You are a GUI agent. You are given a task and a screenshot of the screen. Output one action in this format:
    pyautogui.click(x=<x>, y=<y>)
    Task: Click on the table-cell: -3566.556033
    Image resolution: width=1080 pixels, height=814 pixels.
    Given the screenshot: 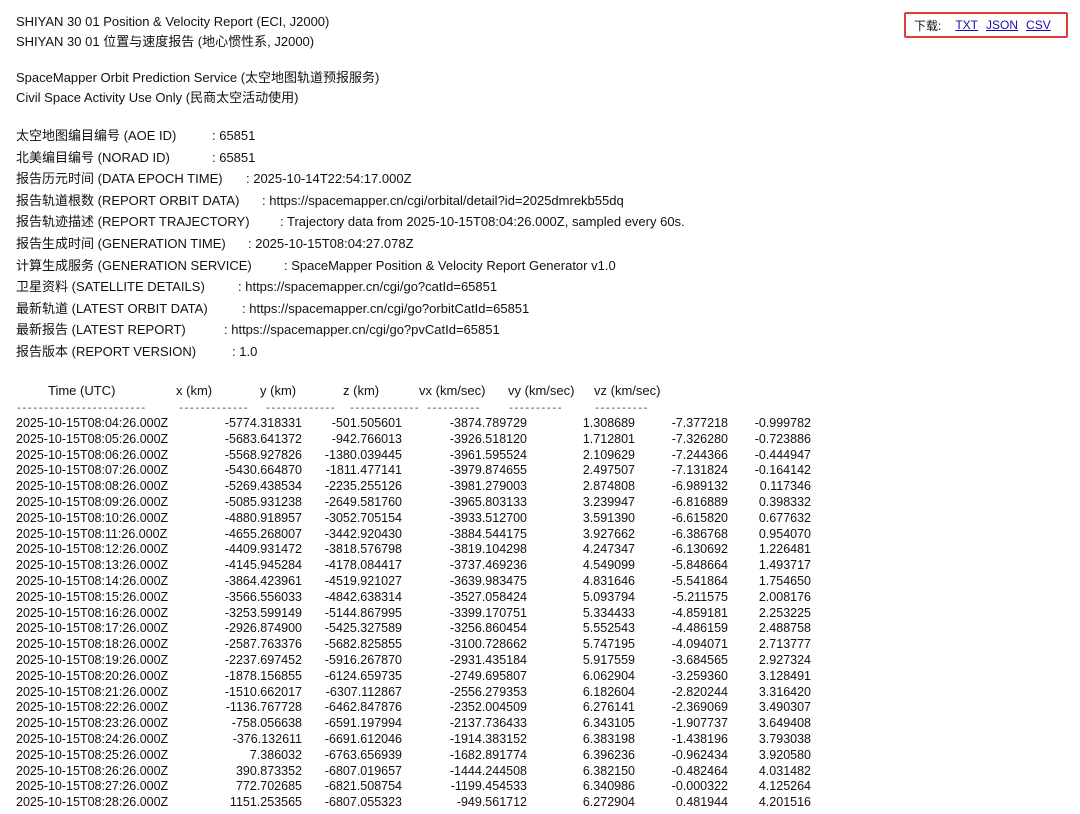 What is the action you would take?
    pyautogui.click(x=263, y=596)
    